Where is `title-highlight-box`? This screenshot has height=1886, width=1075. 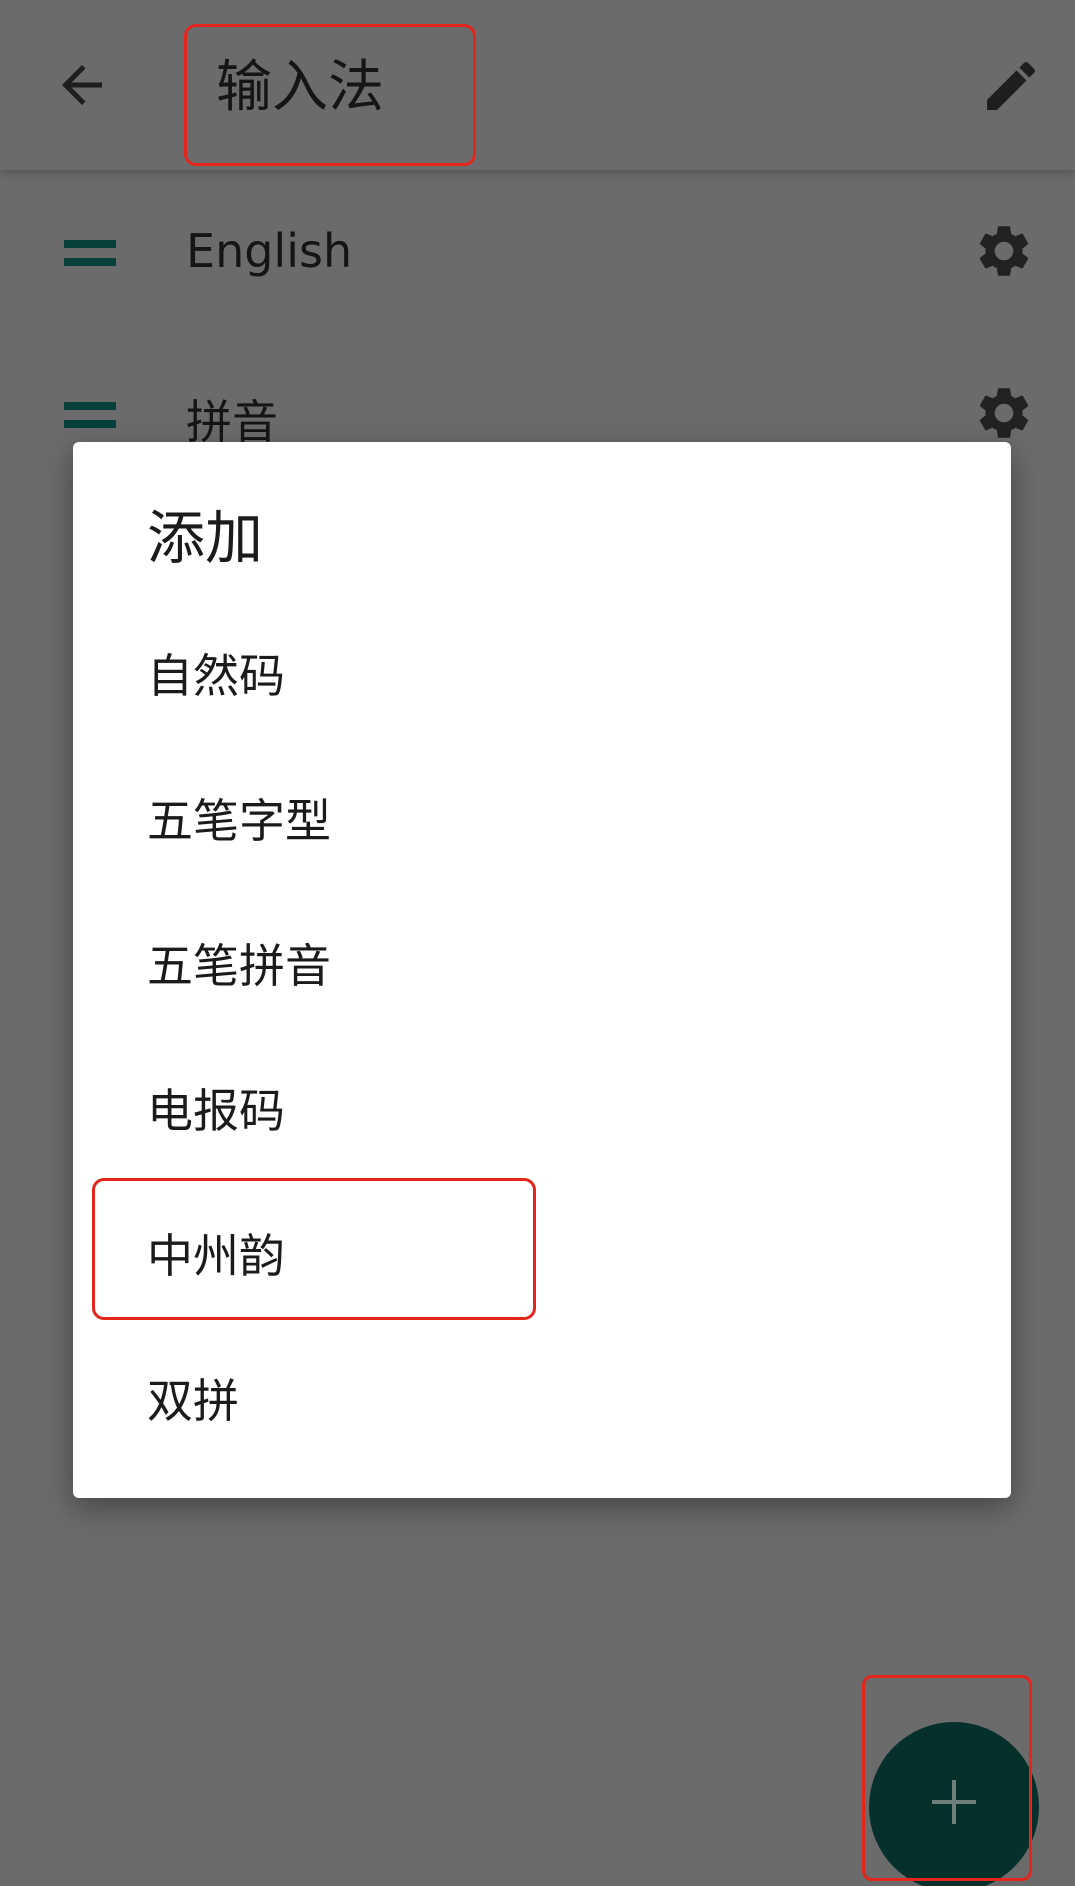
title-highlight-box is located at coordinates (330, 95).